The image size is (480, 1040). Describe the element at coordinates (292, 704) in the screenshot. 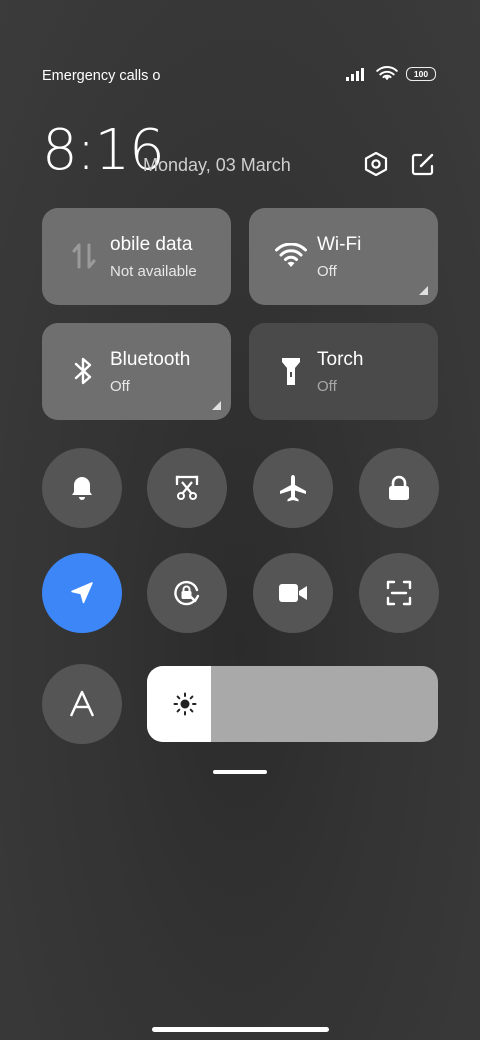

I see `brightness-slider` at that location.